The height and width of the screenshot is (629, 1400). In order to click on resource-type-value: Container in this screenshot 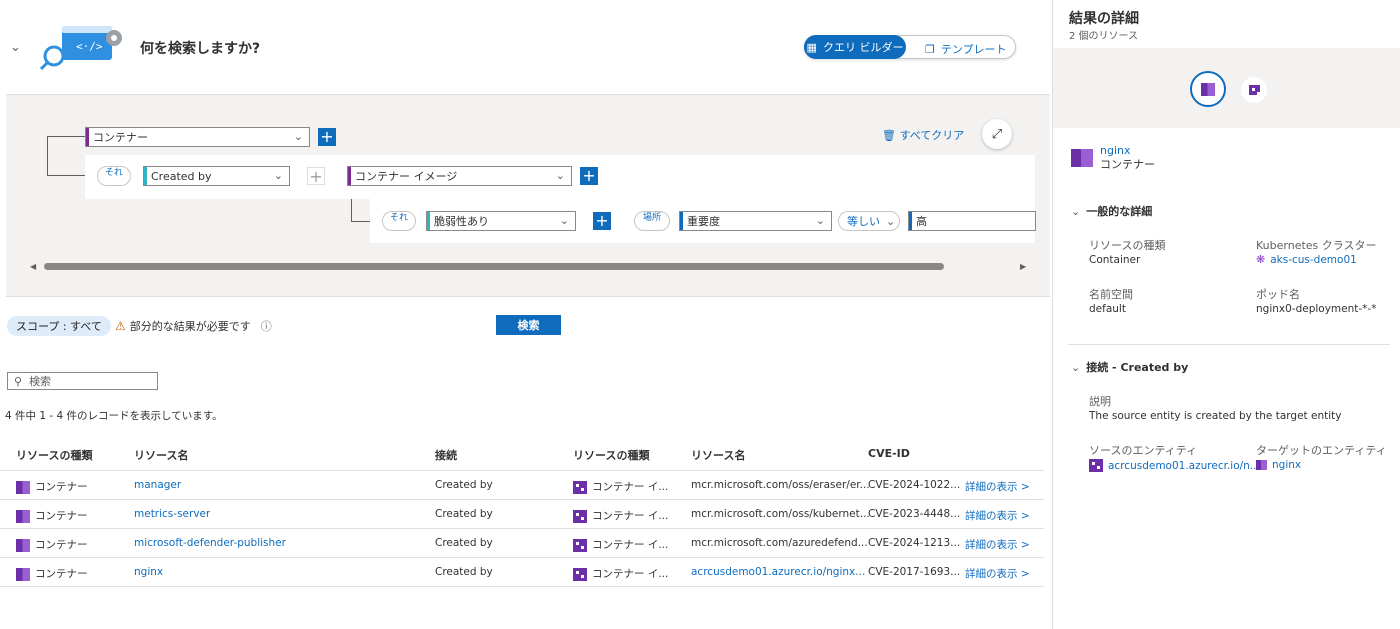, I will do `click(1115, 260)`.